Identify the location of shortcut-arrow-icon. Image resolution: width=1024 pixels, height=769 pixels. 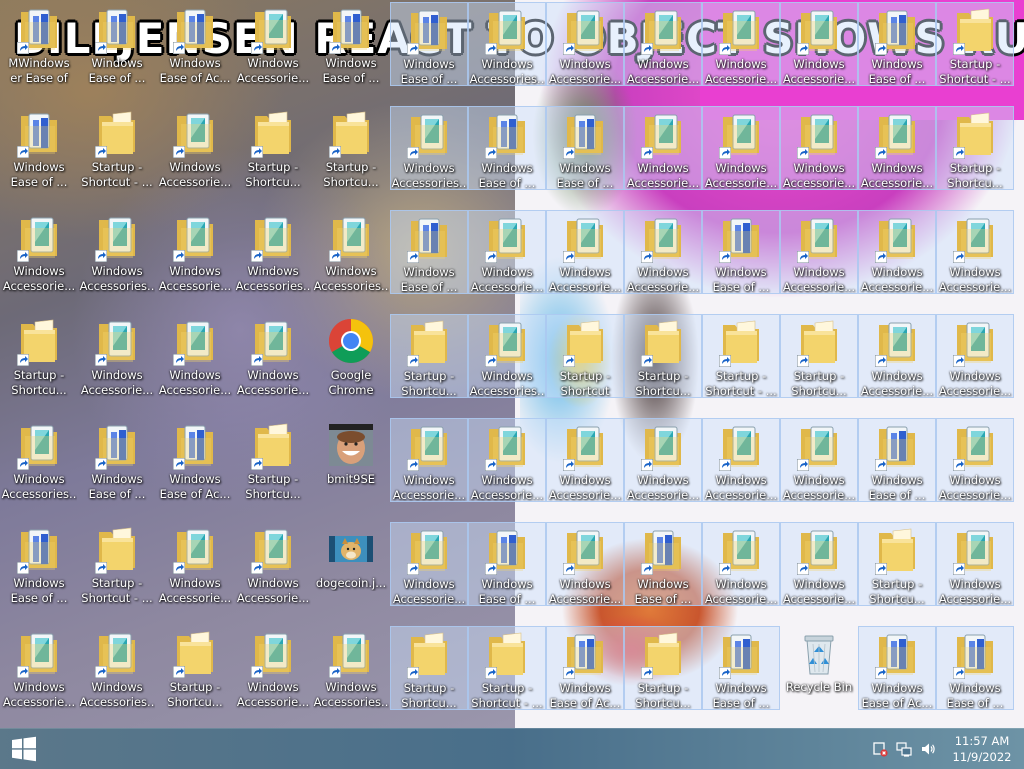
(335, 672).